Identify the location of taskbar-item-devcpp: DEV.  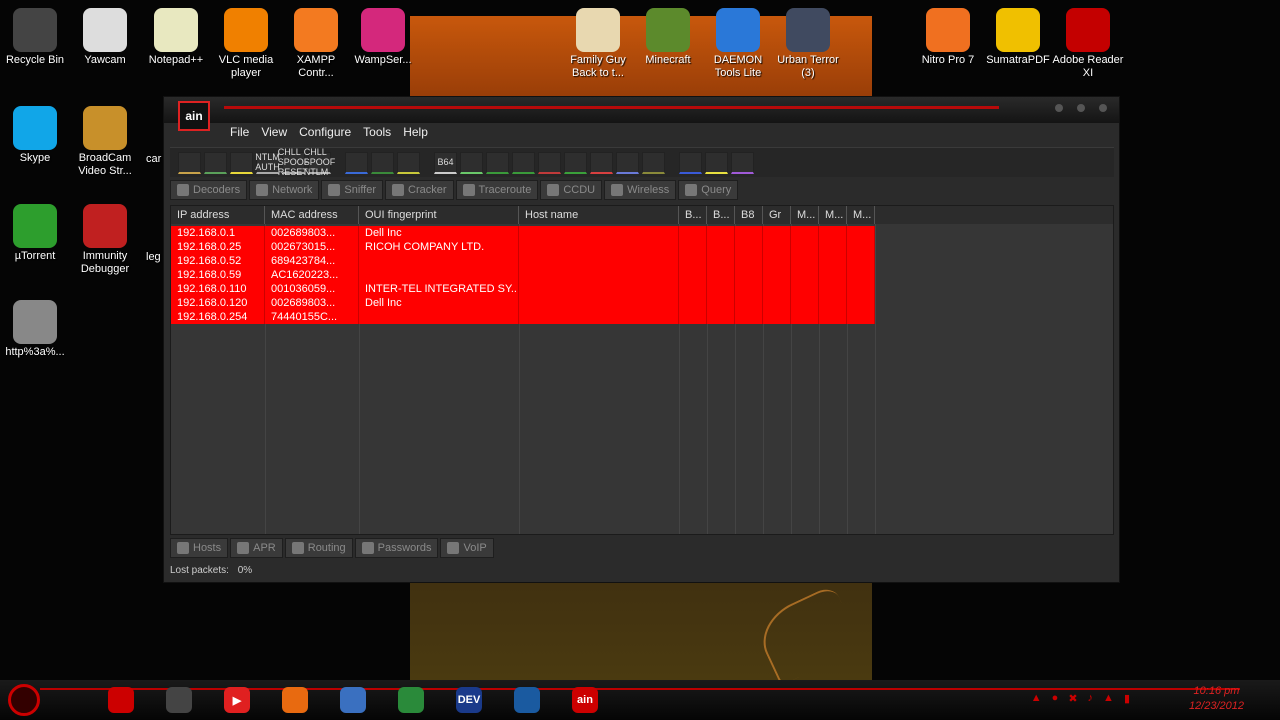
(469, 700).